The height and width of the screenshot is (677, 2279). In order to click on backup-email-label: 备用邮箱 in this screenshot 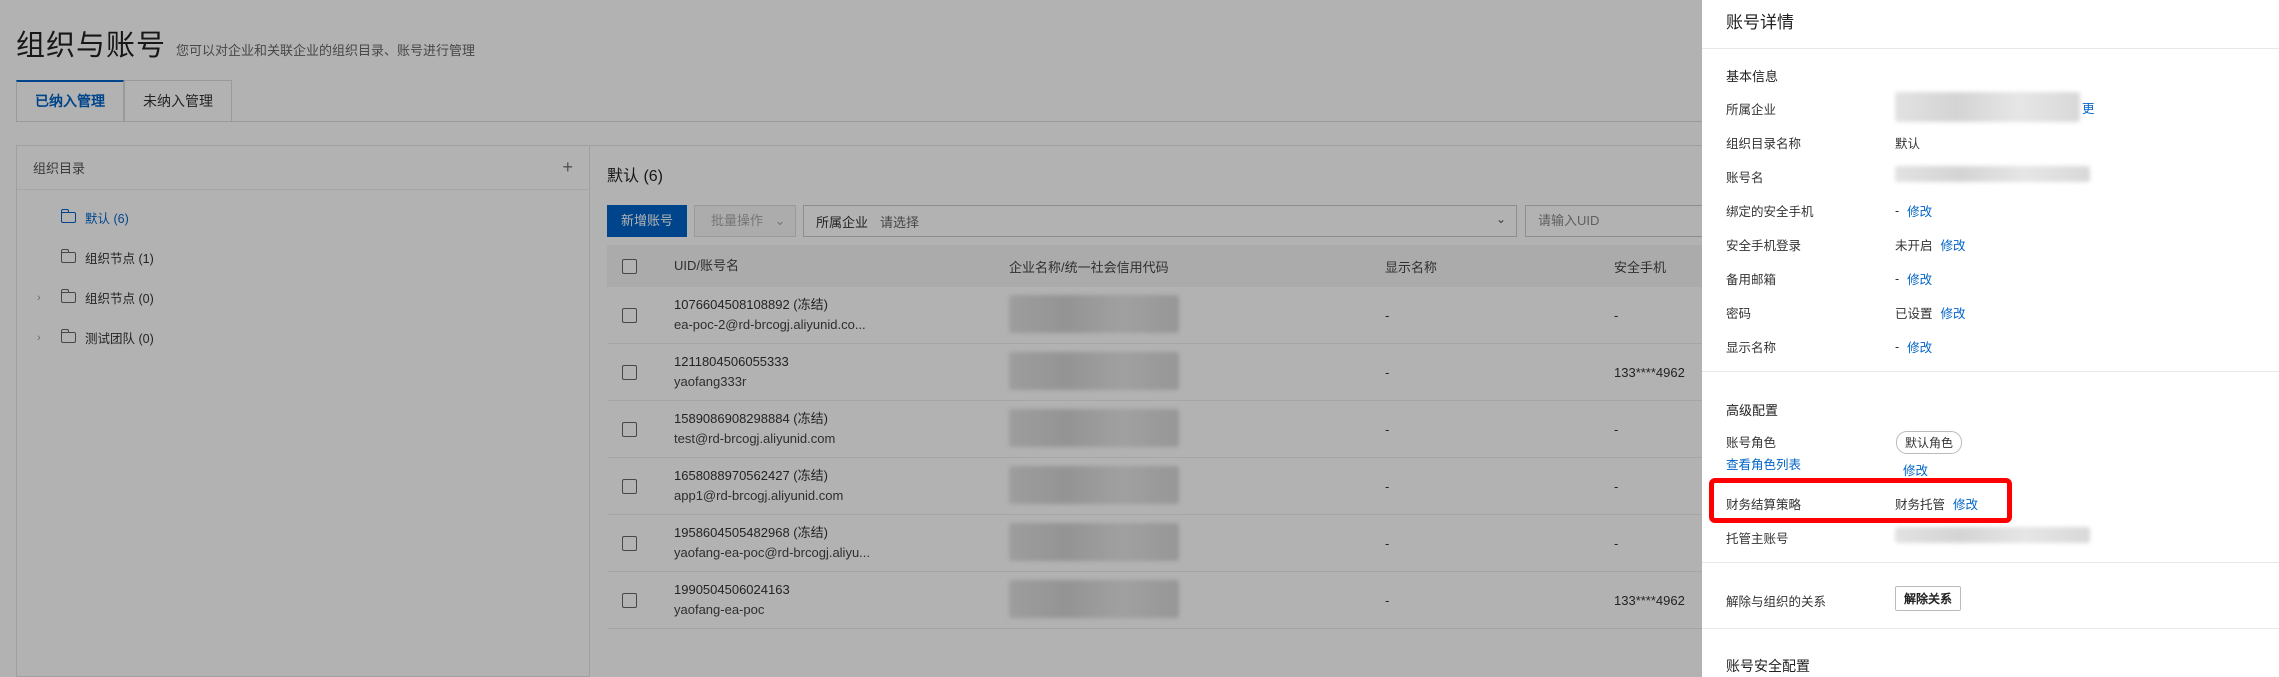, I will do `click(1751, 280)`.